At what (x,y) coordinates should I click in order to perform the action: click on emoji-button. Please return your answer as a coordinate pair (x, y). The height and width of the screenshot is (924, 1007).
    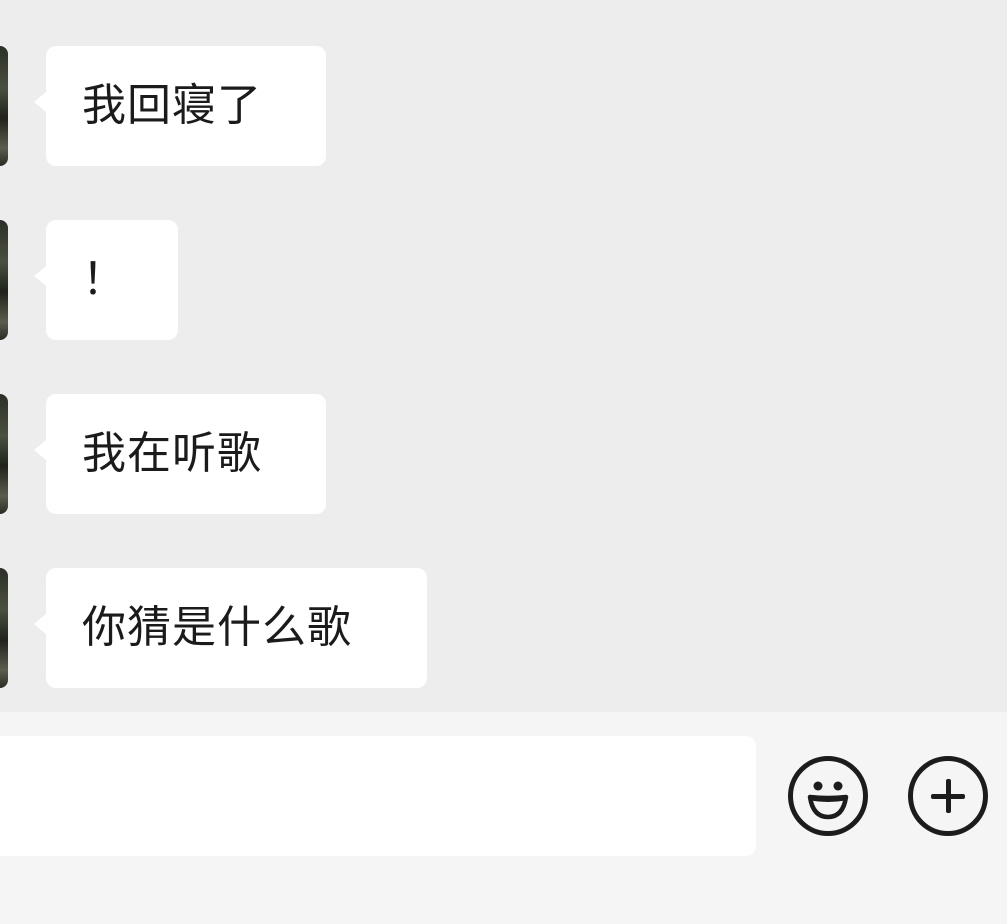
    Looking at the image, I should click on (828, 796).